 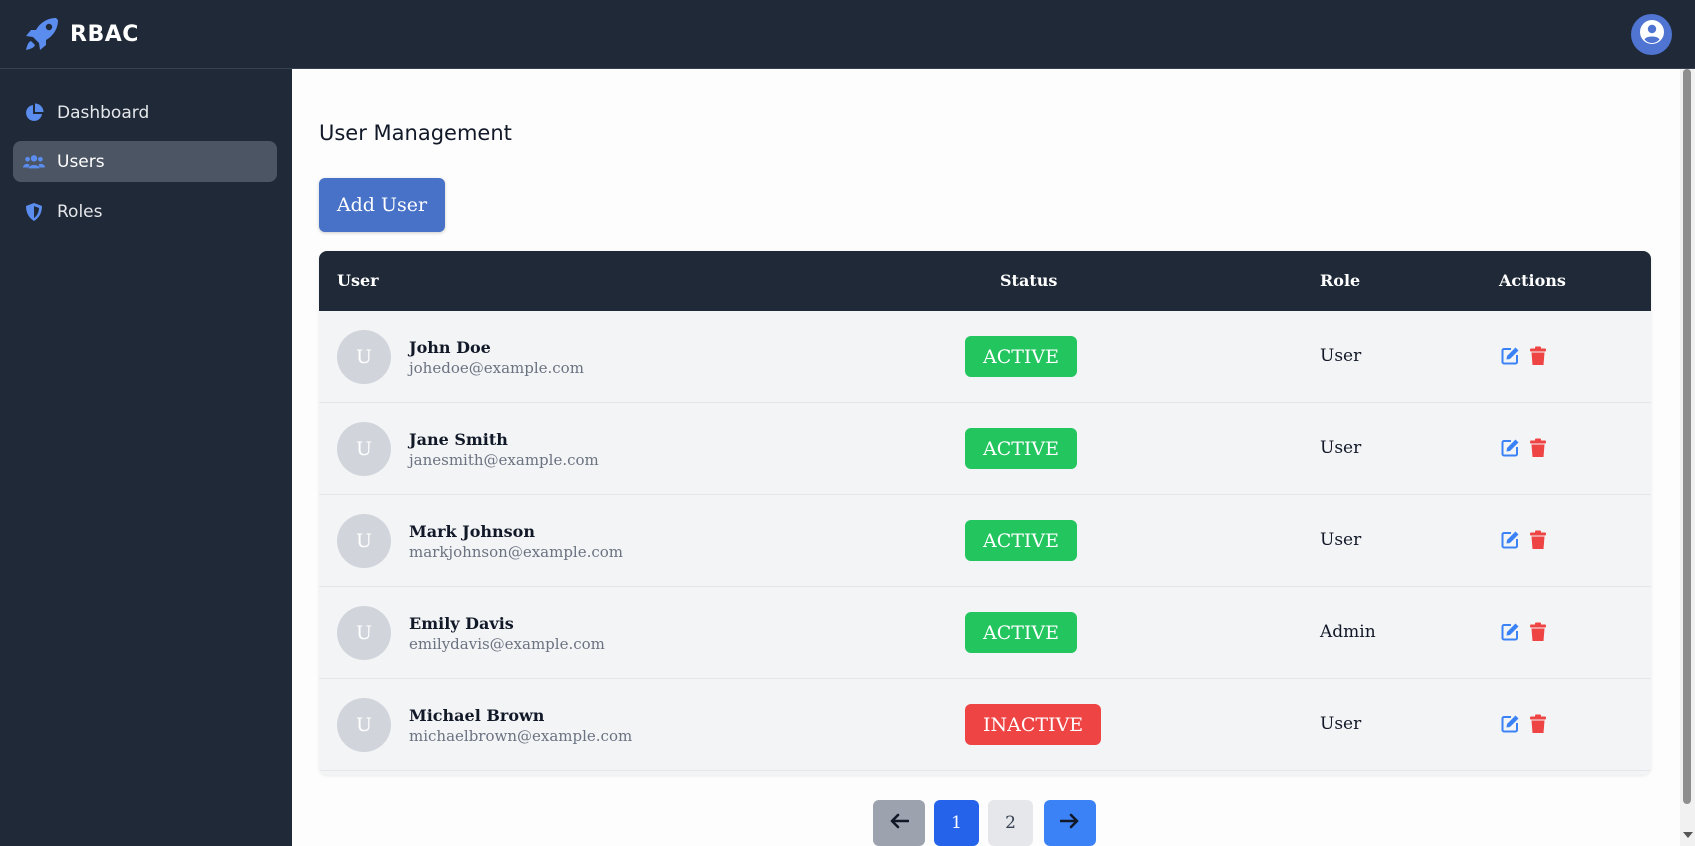 What do you see at coordinates (507, 644) in the screenshot?
I see `user-email: emilydavis@example.com` at bounding box center [507, 644].